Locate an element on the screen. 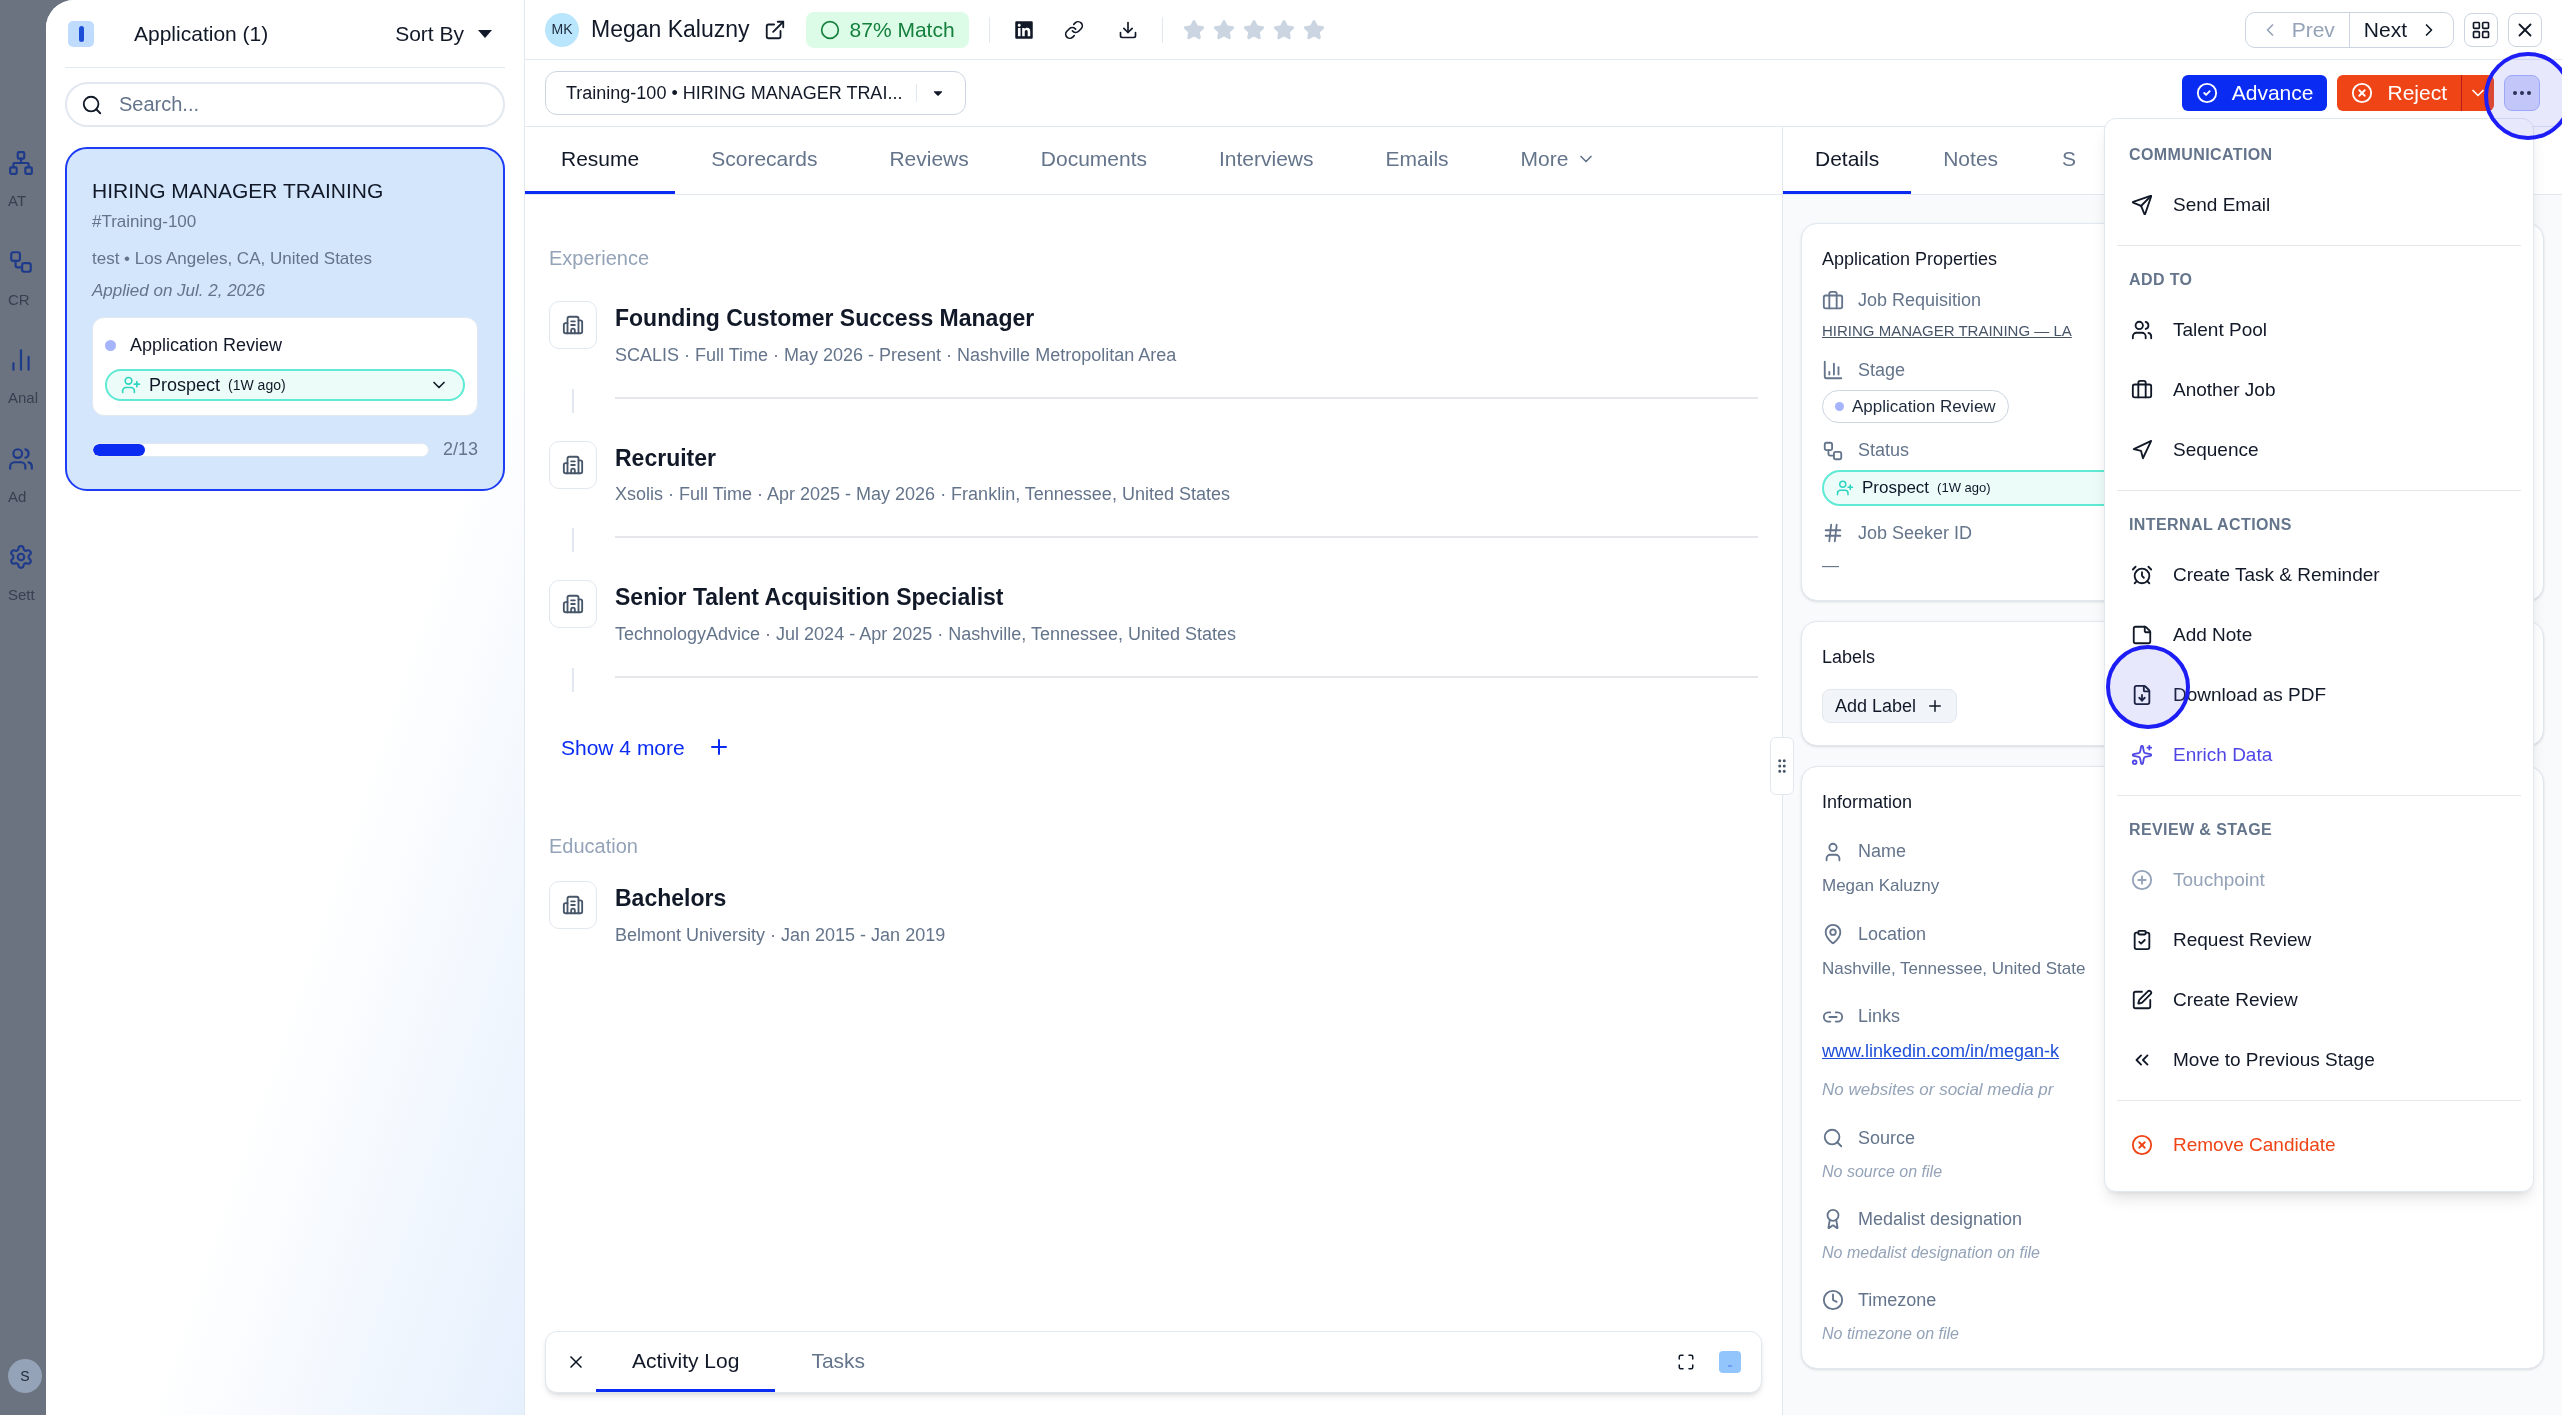 The height and width of the screenshot is (1415, 2562). star-rating is located at coordinates (1253, 29).